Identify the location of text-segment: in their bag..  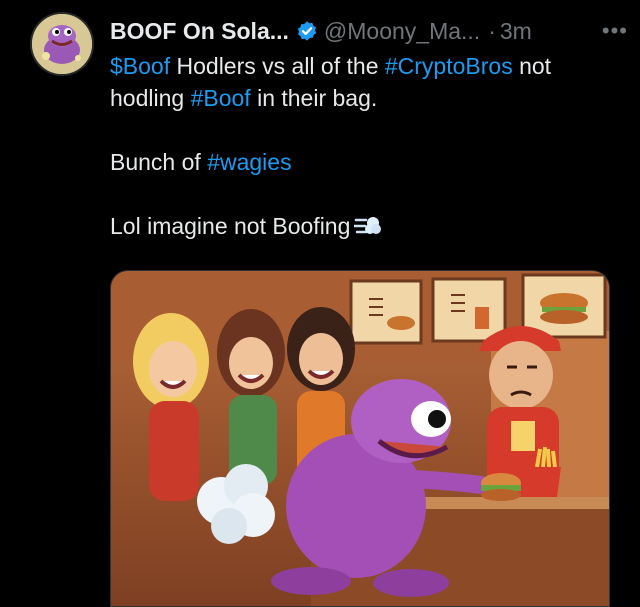
(314, 98).